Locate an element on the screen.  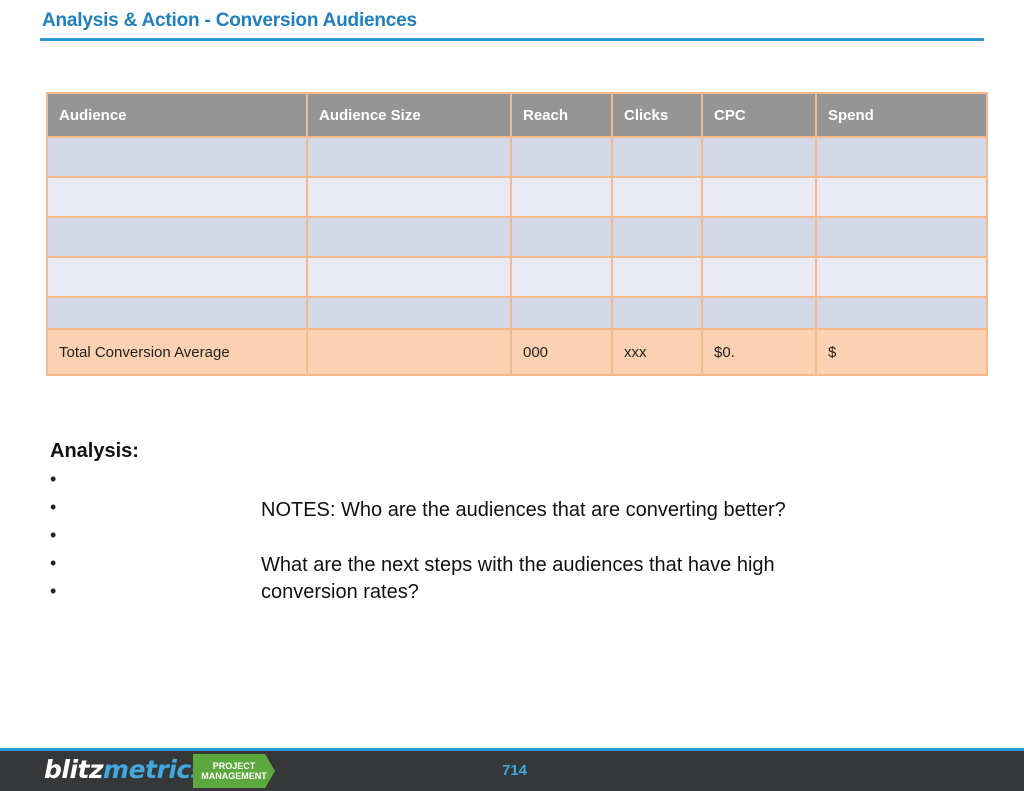
blitzmetrics-logo: blitzmetrics is located at coordinates (125, 769).